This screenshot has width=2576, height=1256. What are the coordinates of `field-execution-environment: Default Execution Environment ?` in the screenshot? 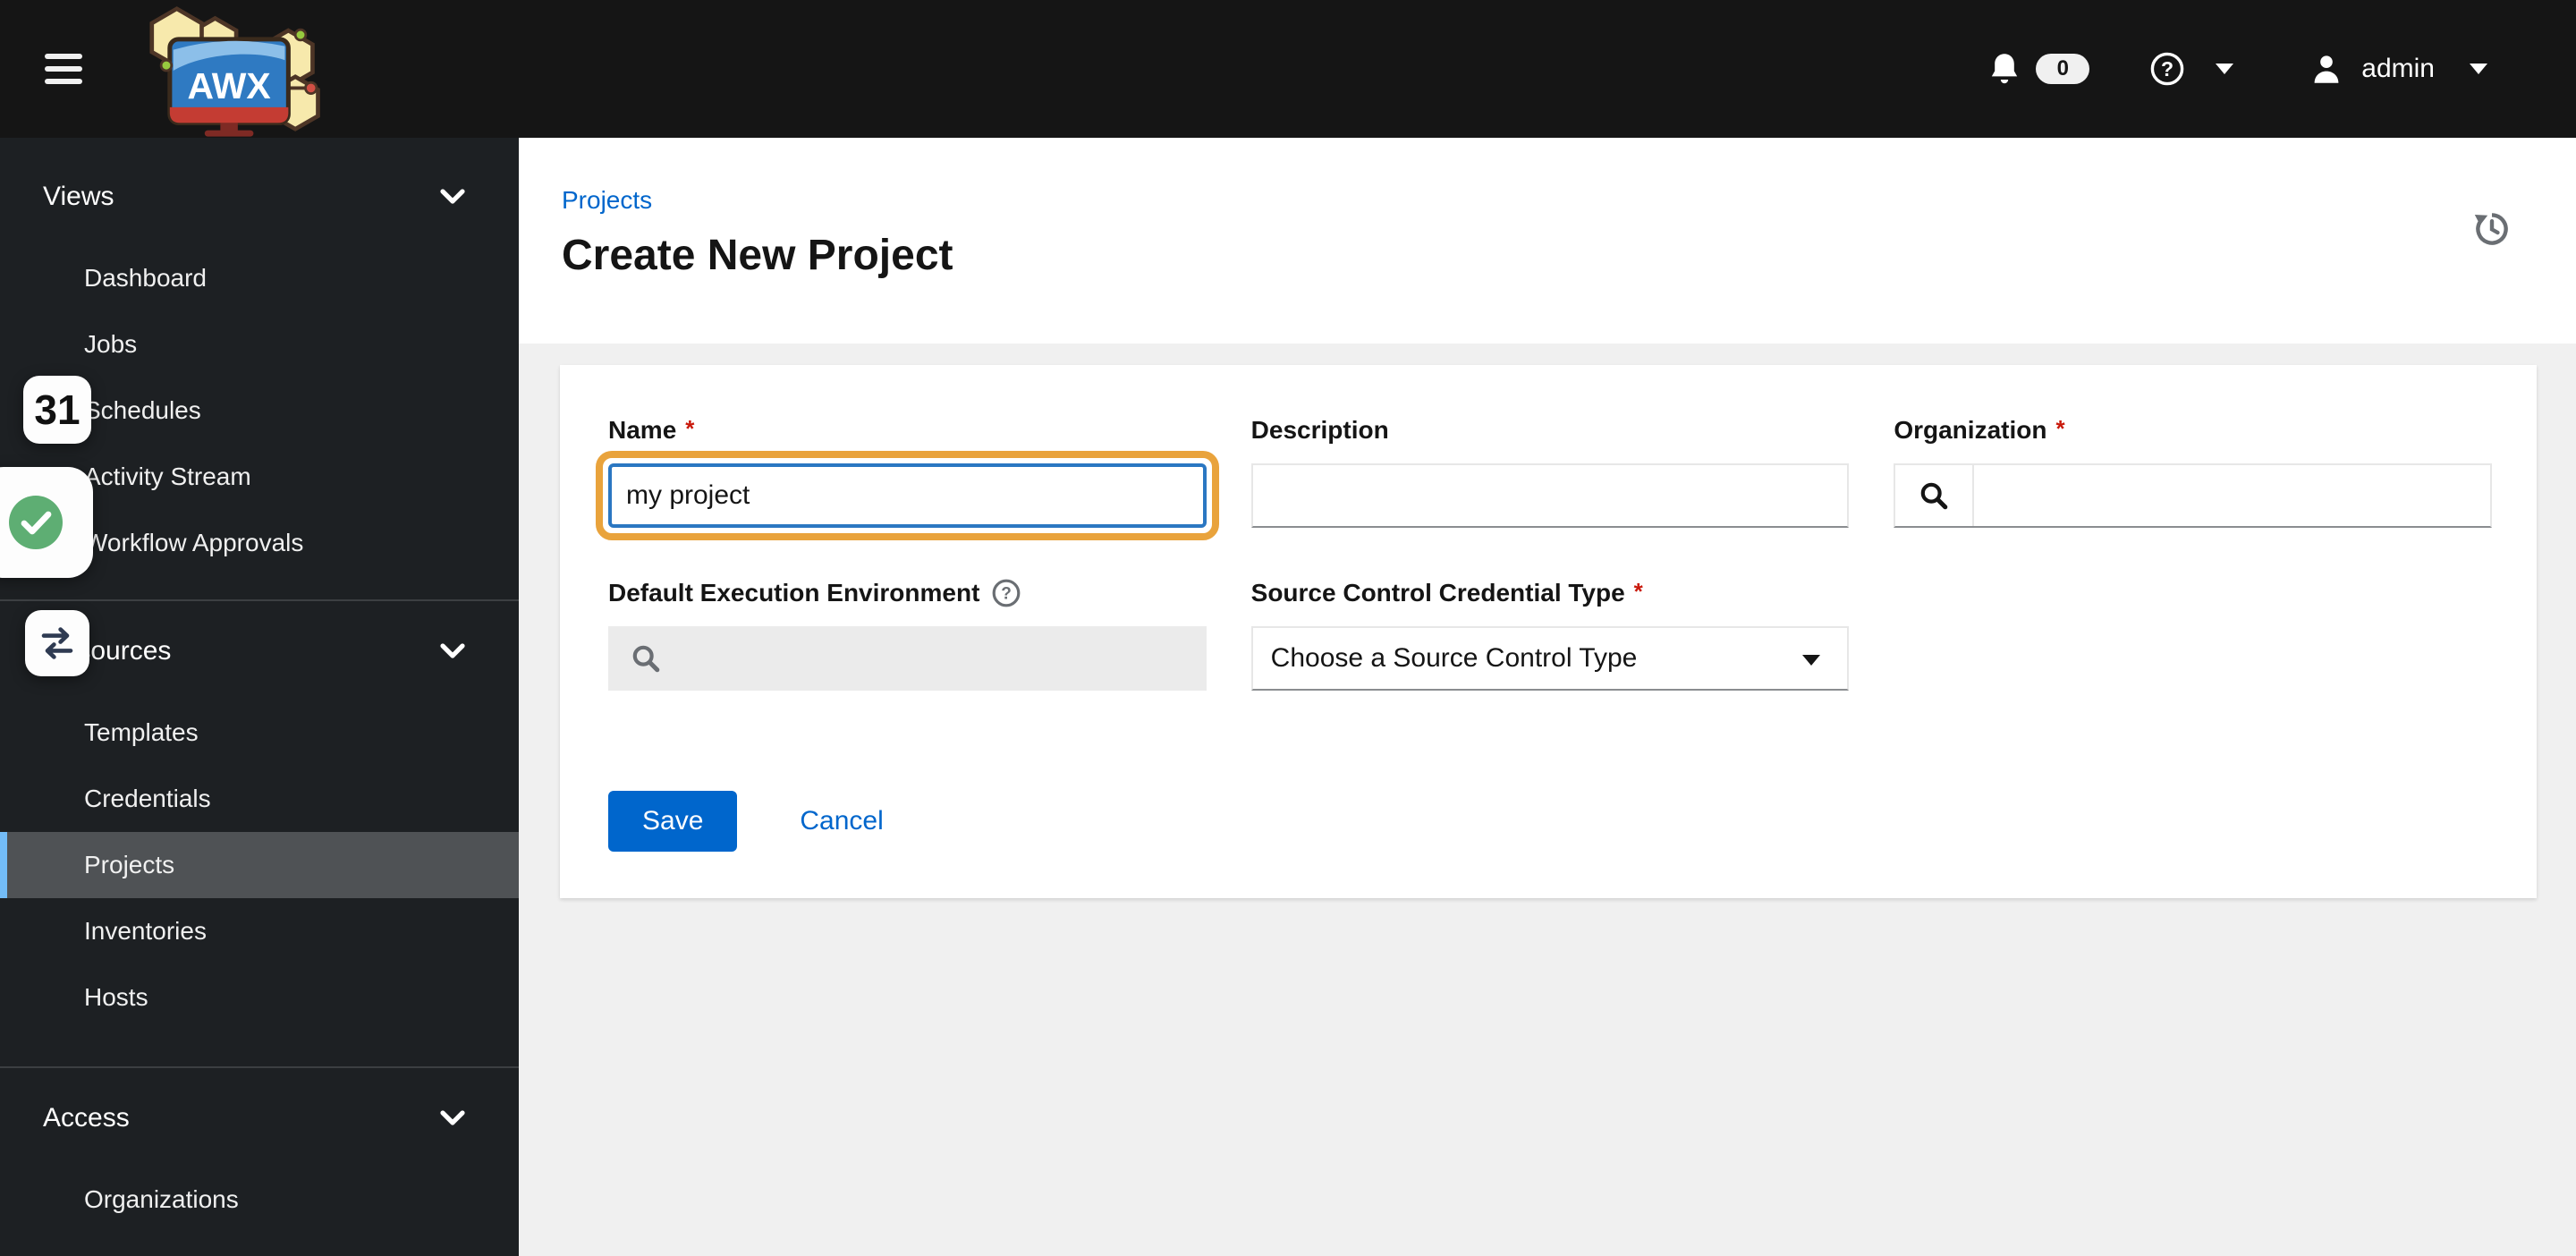 It's located at (907, 634).